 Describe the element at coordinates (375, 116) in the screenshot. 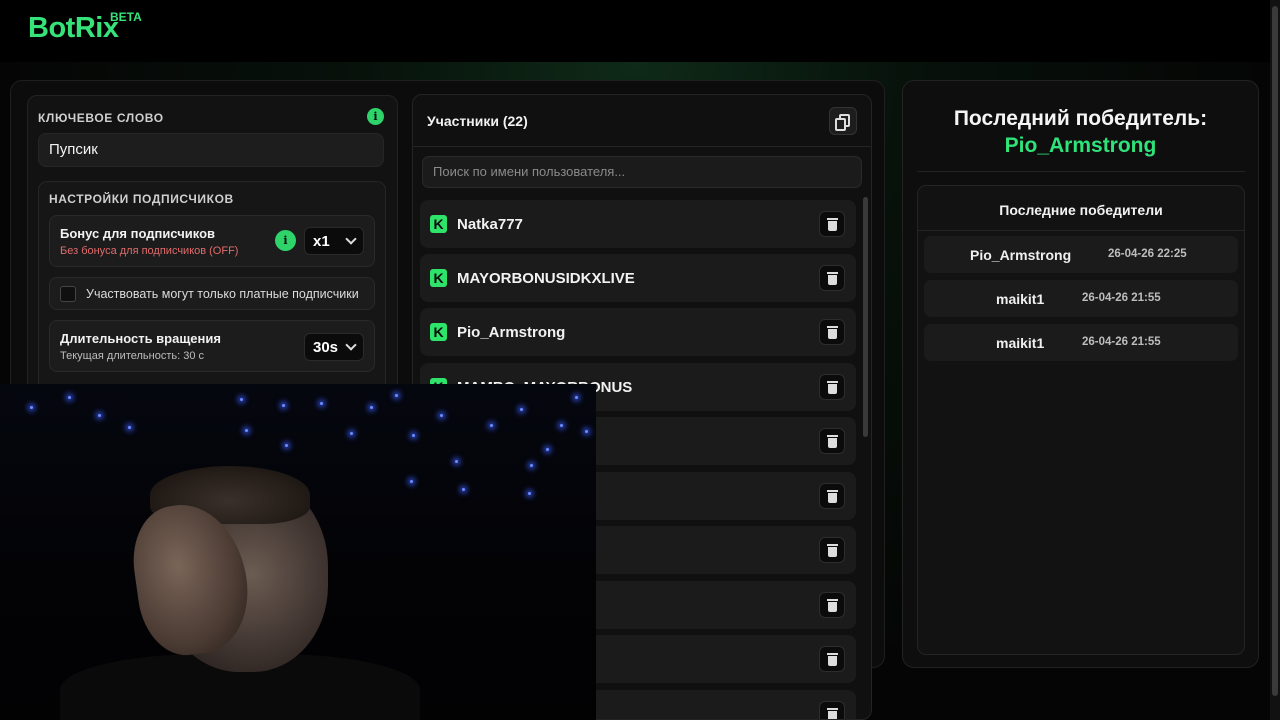

I see `info-icon: i` at that location.